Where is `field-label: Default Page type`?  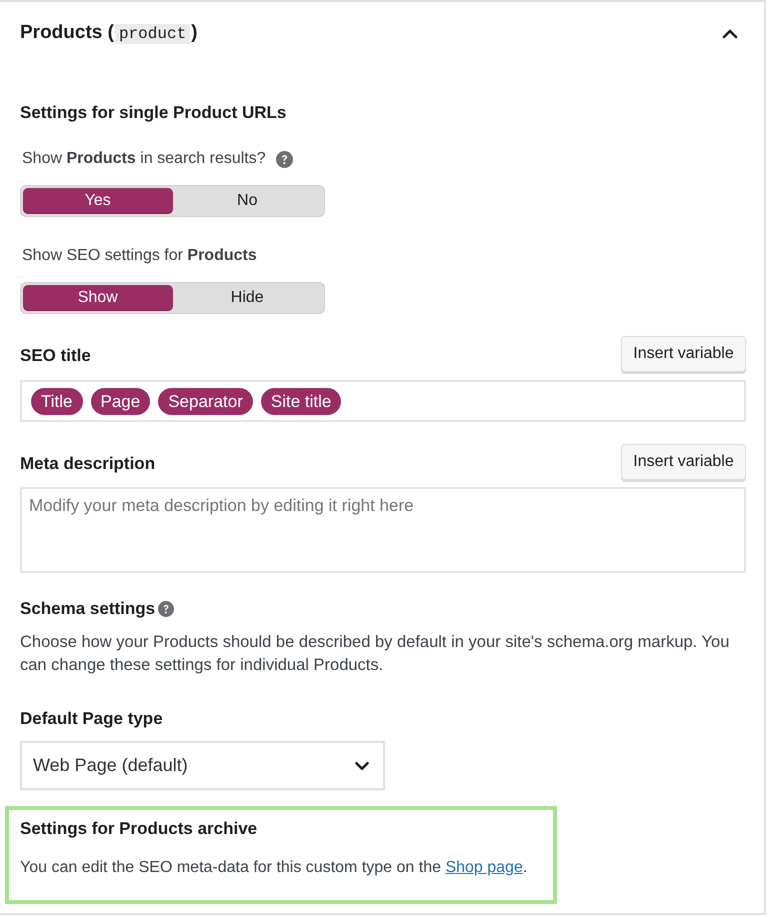
field-label: Default Page type is located at coordinates (92, 719).